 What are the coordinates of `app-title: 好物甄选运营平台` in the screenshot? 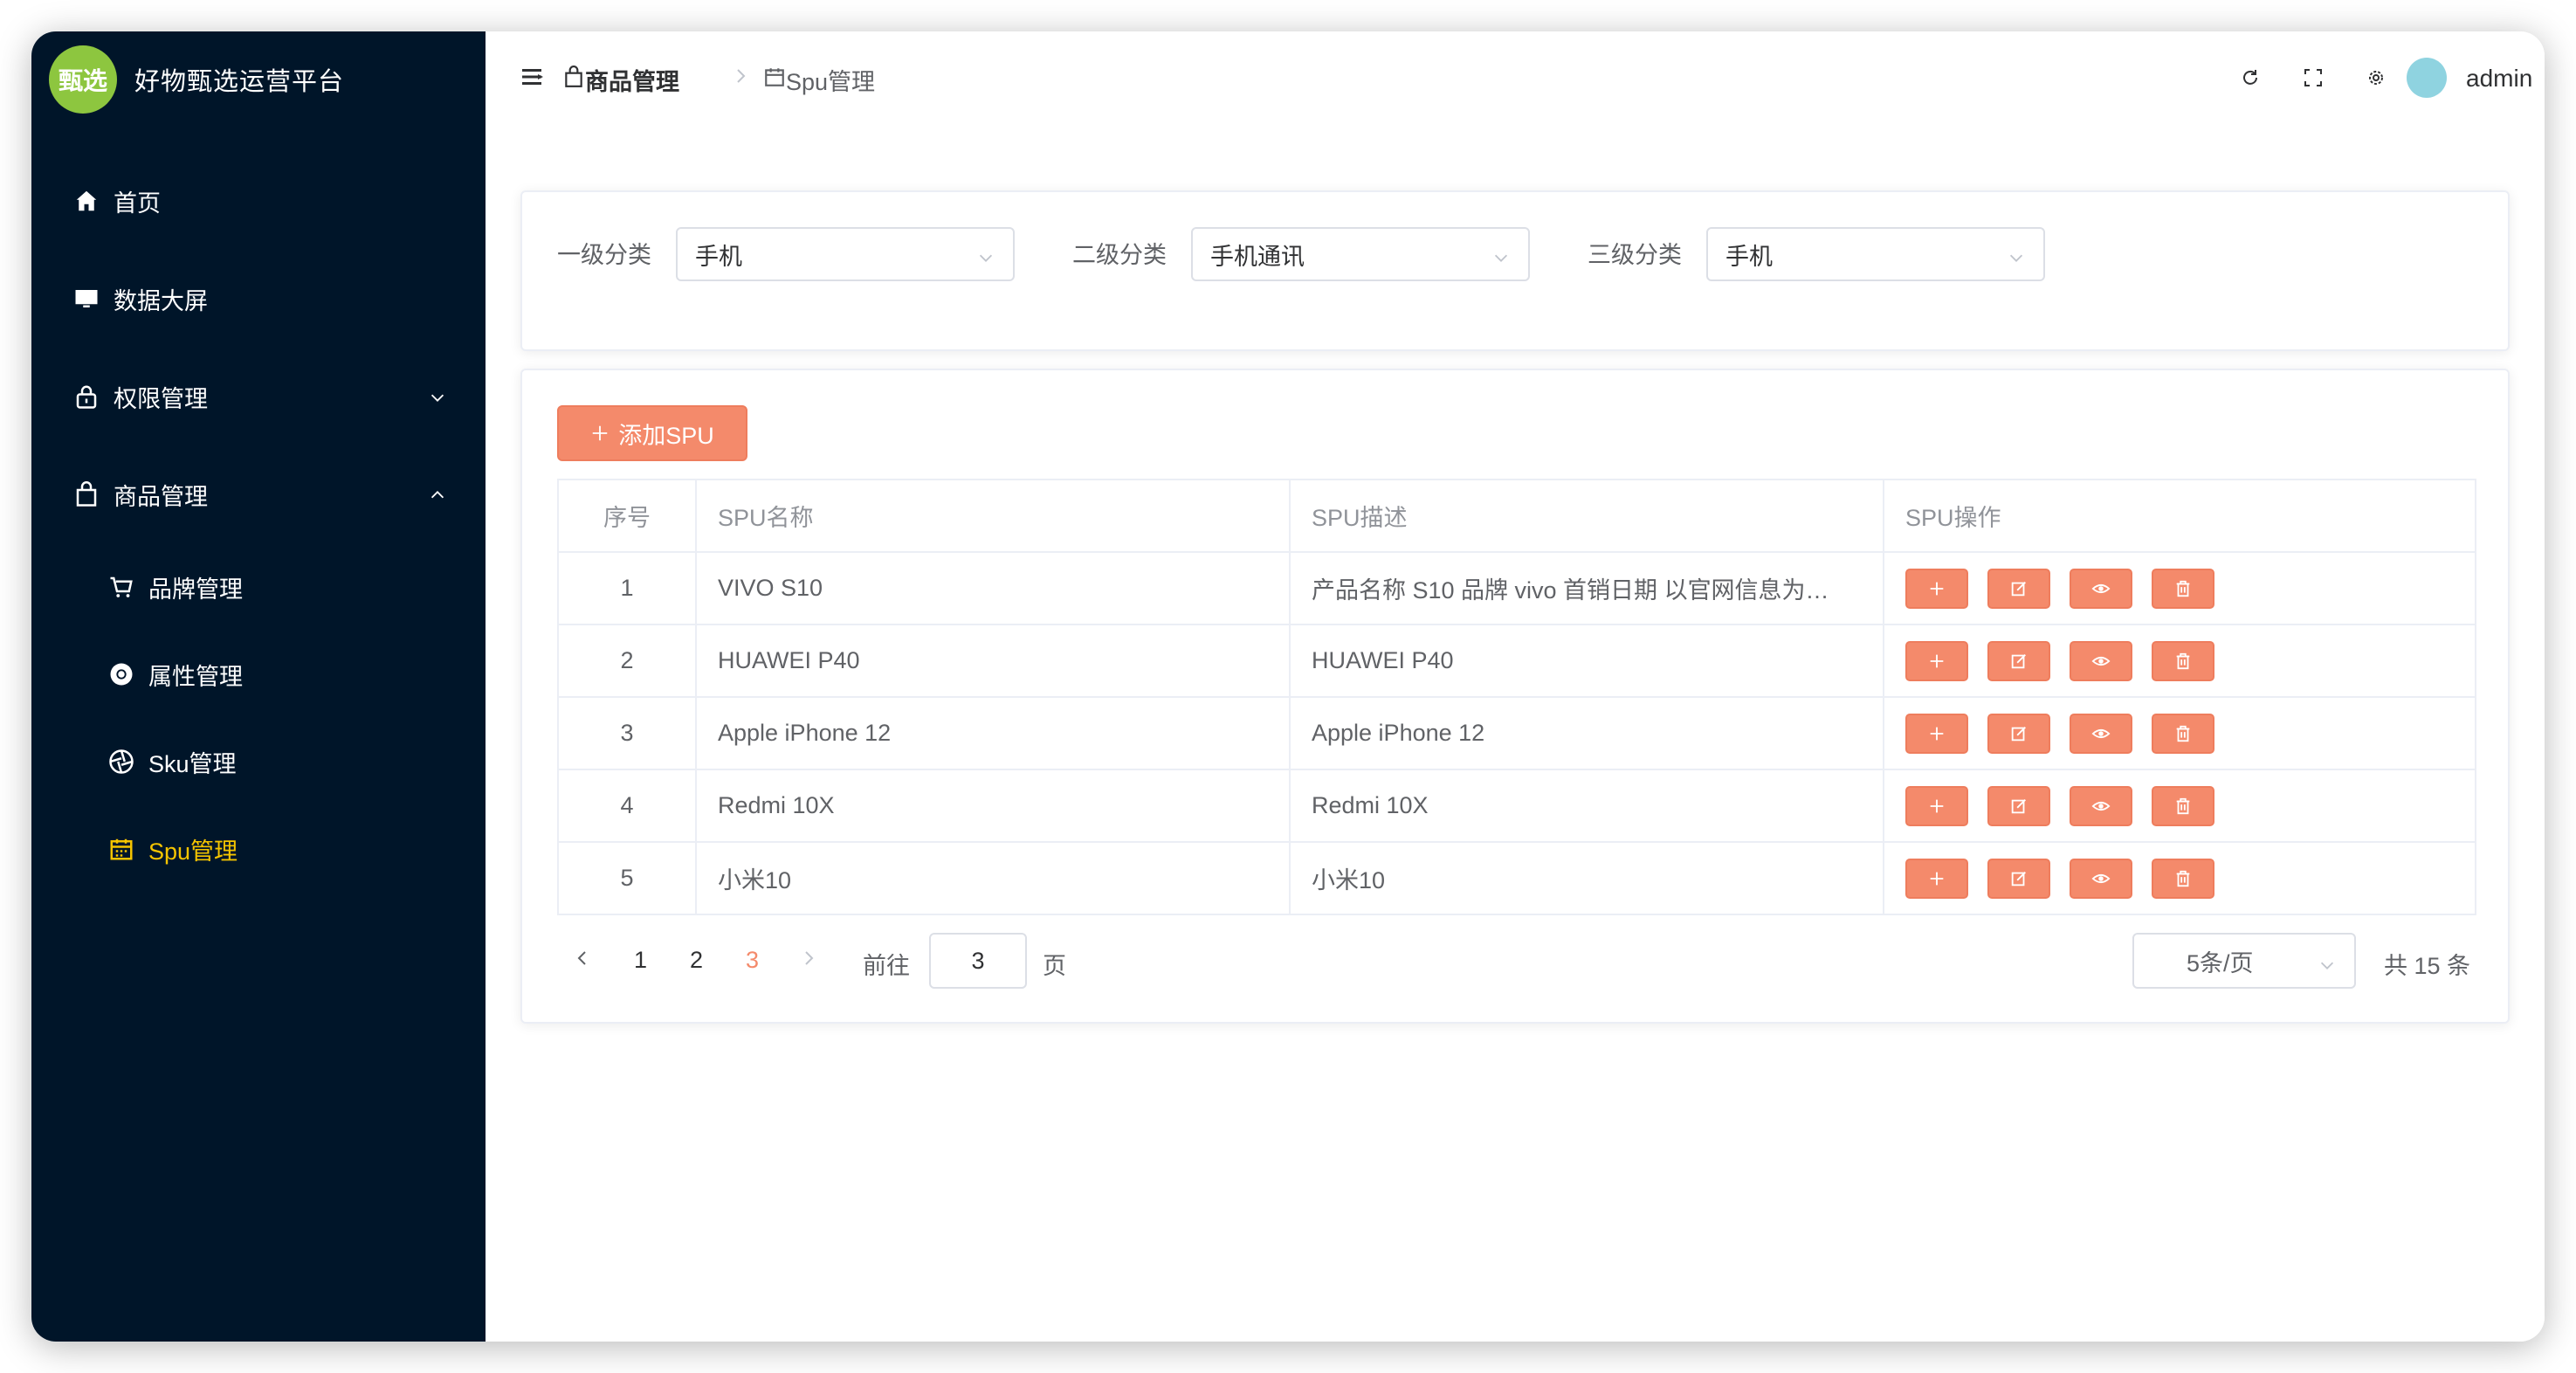 It's located at (239, 82).